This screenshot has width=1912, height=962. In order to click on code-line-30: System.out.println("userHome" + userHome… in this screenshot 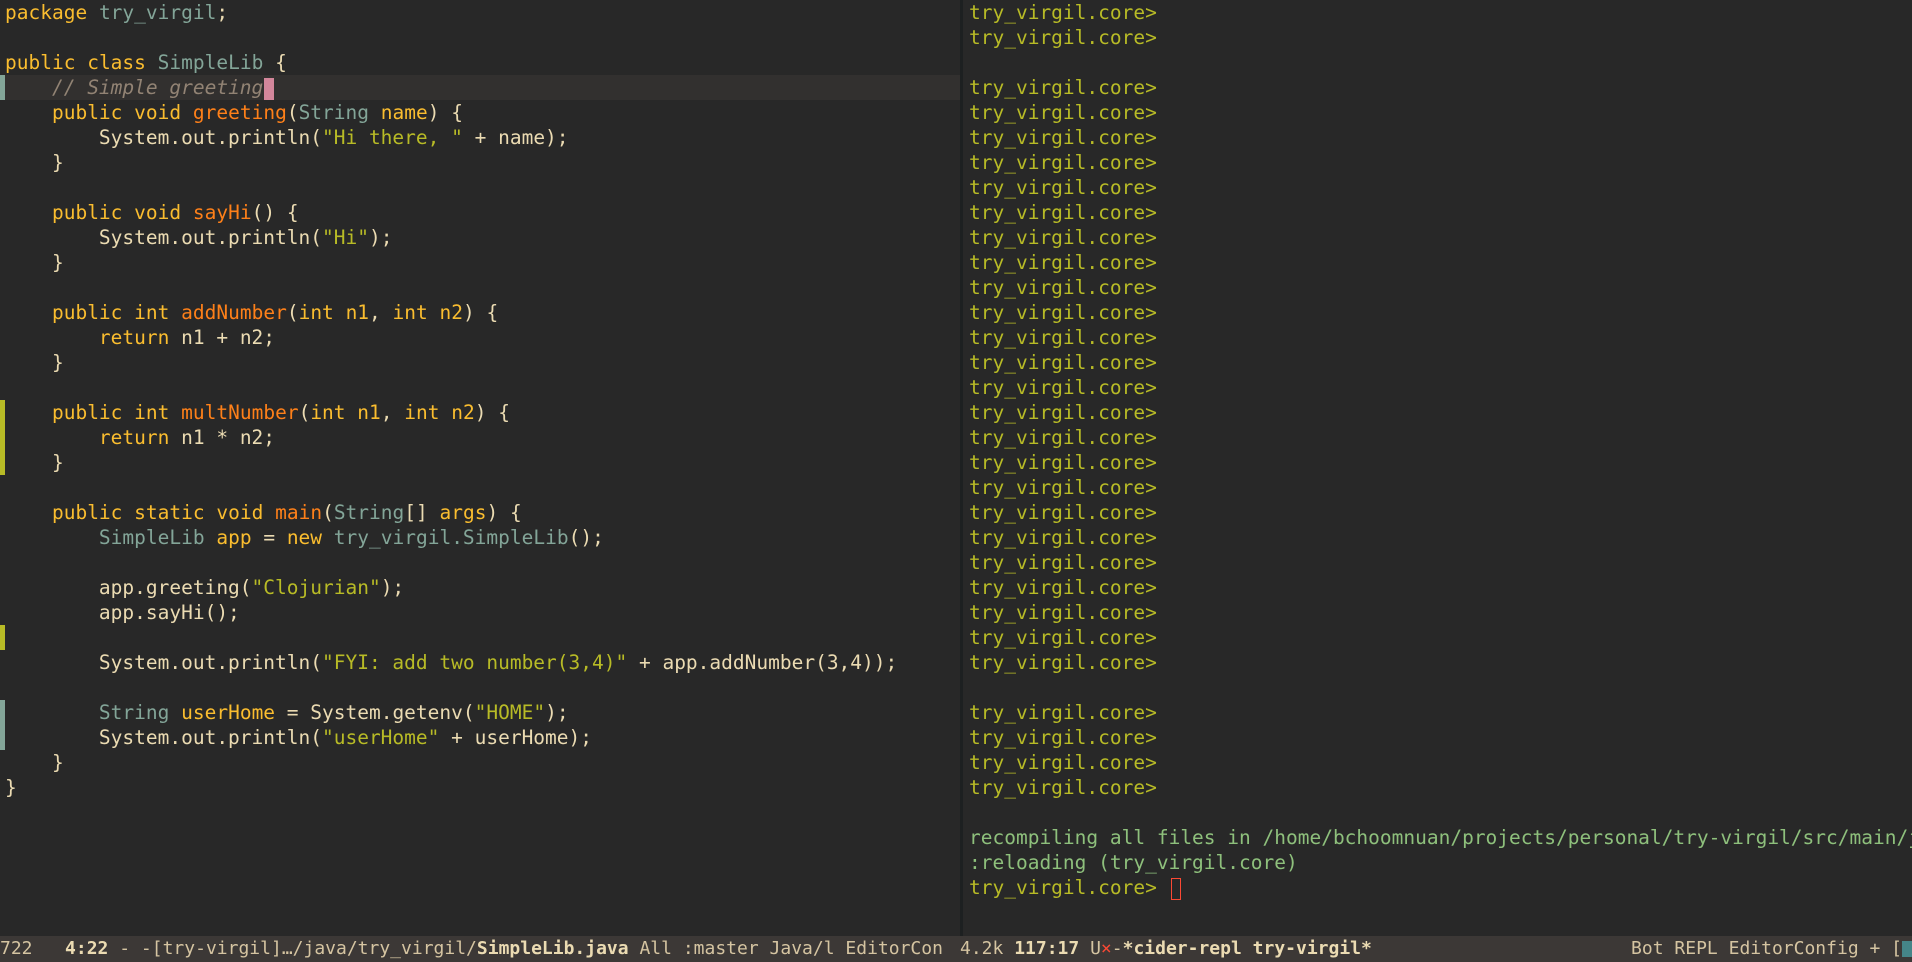, I will do `click(480, 737)`.